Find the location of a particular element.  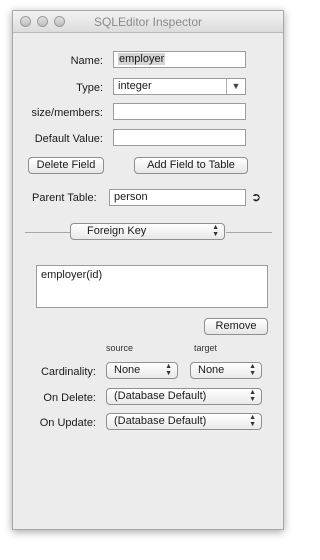

name-field: employer is located at coordinates (179, 59).